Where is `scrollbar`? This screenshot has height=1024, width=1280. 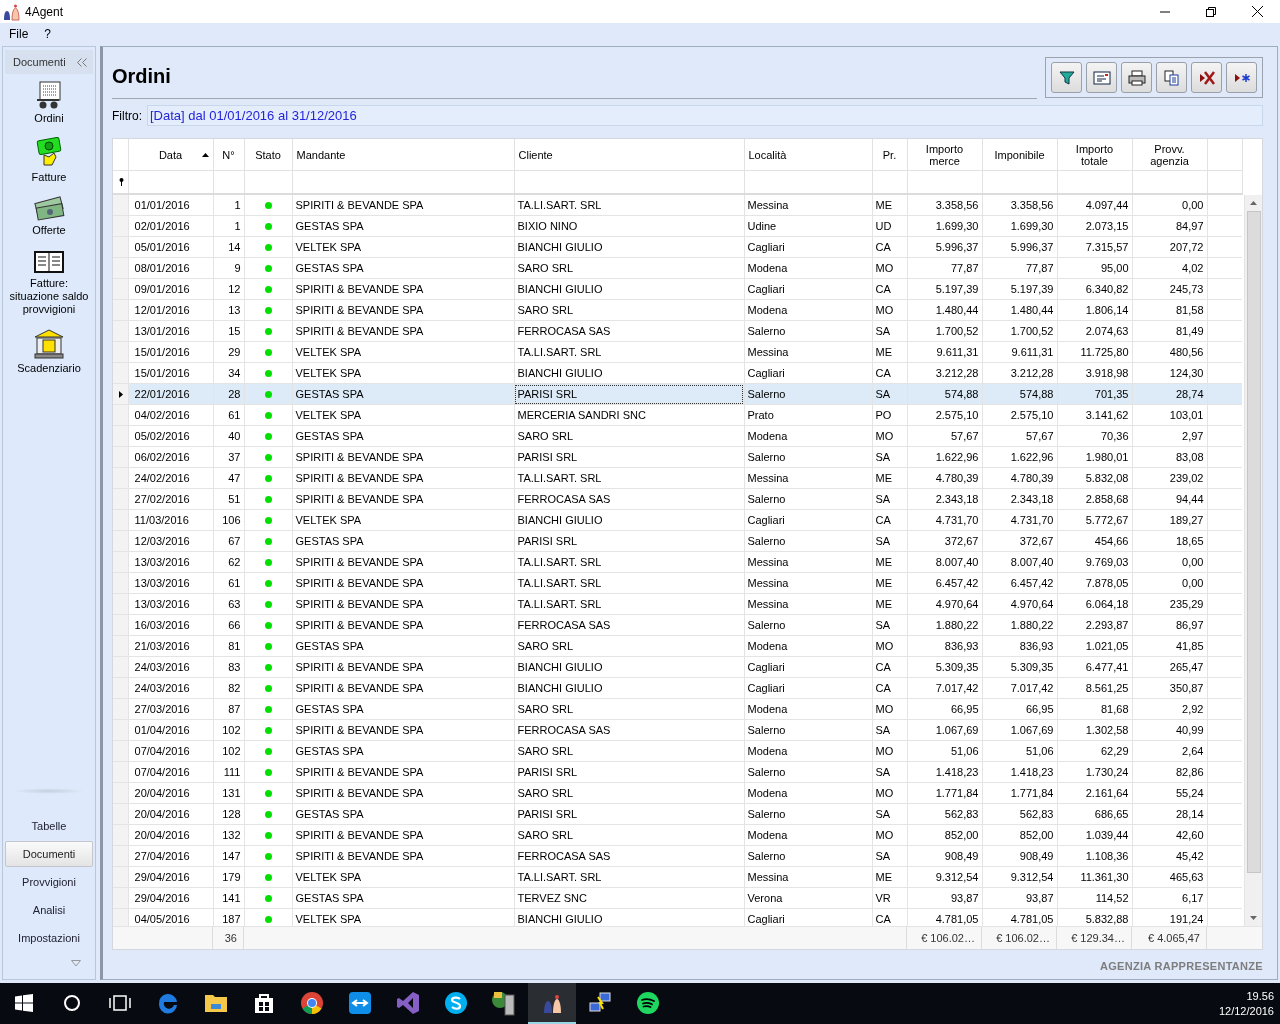
scrollbar is located at coordinates (1253, 560).